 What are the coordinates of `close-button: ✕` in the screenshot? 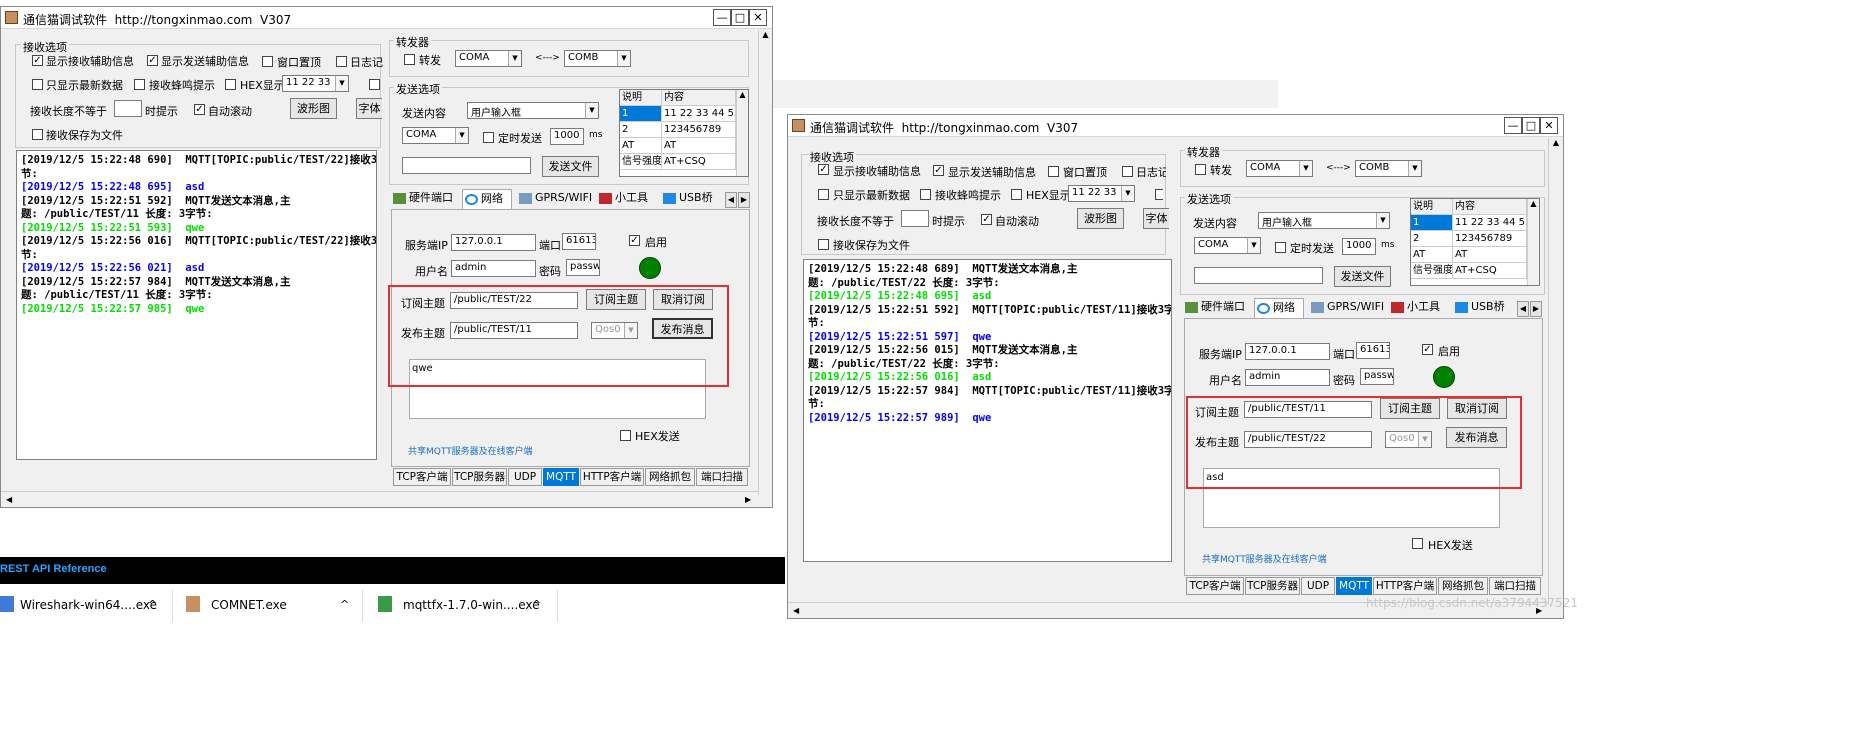 It's located at (758, 17).